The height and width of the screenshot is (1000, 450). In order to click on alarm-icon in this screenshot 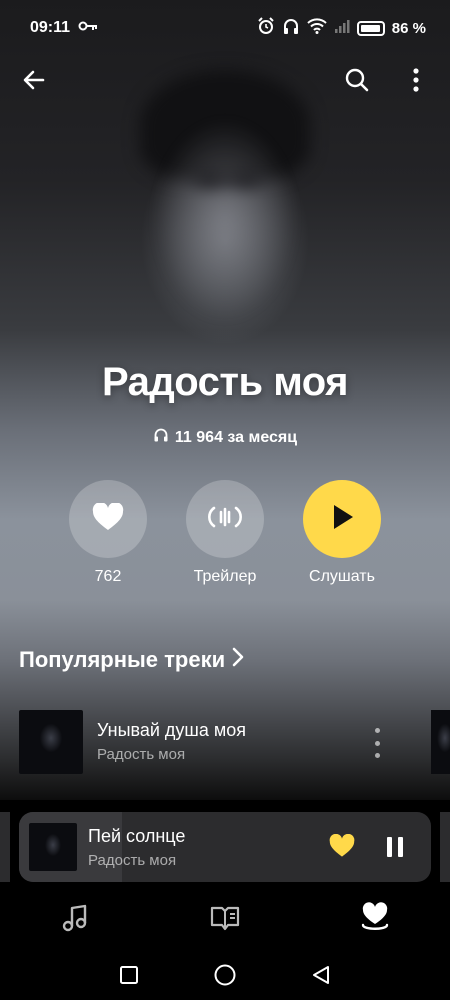, I will do `click(266, 28)`.